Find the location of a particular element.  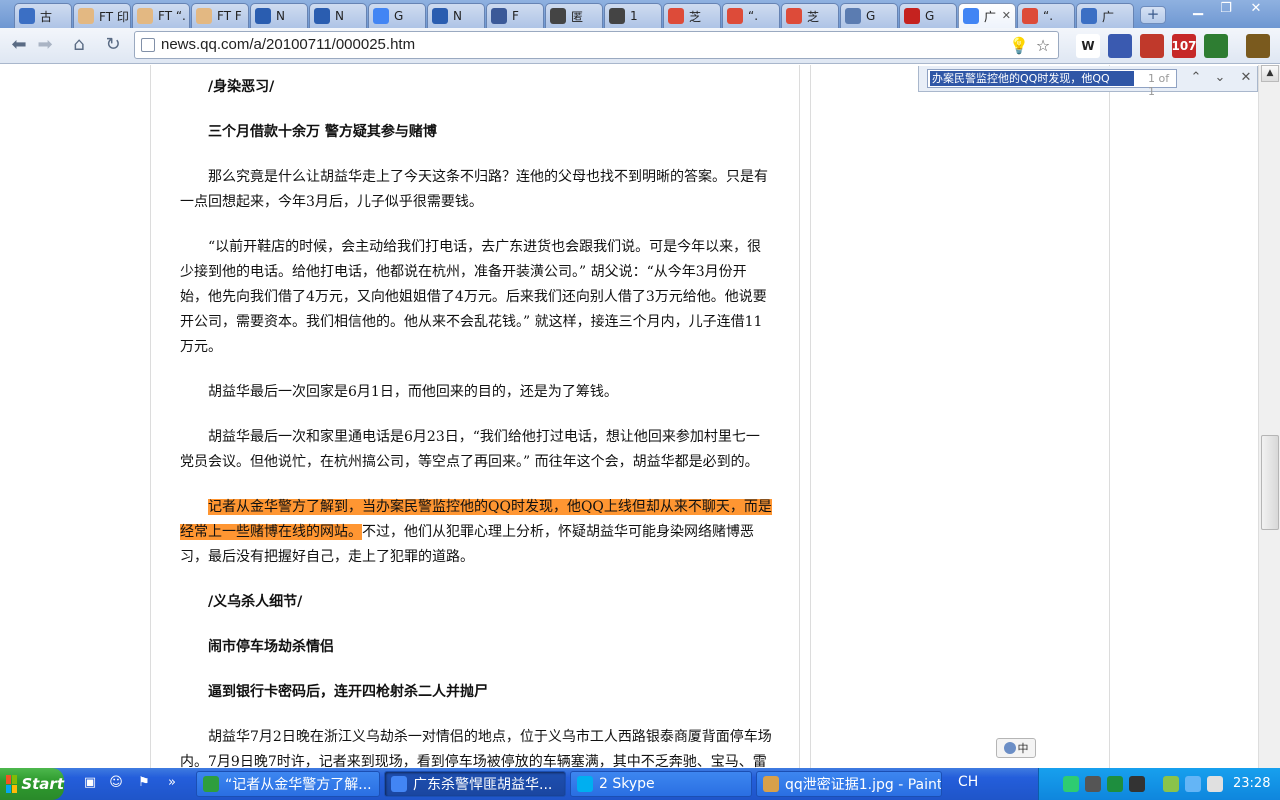

ime-widget: 中 is located at coordinates (1016, 748).